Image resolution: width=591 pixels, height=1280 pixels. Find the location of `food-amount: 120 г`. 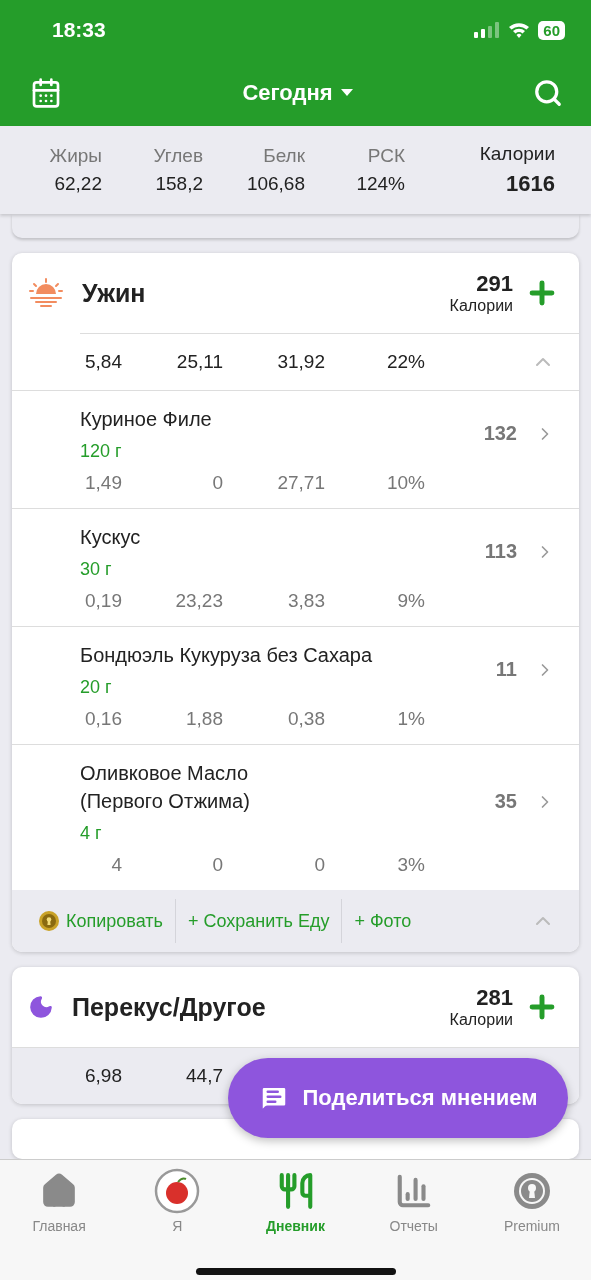

food-amount: 120 г is located at coordinates (101, 451).